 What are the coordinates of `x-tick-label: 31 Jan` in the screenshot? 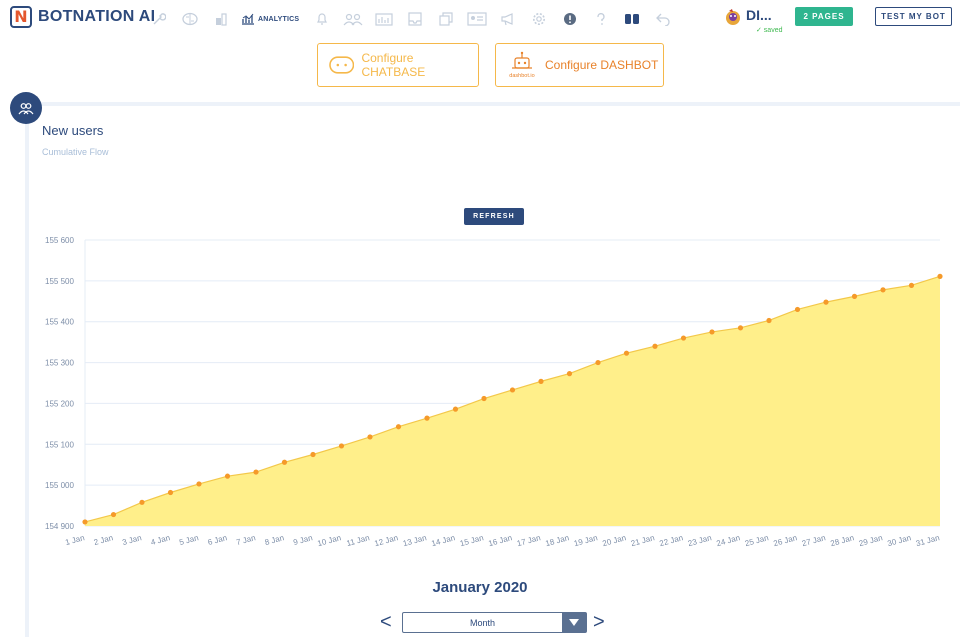 It's located at (928, 540).